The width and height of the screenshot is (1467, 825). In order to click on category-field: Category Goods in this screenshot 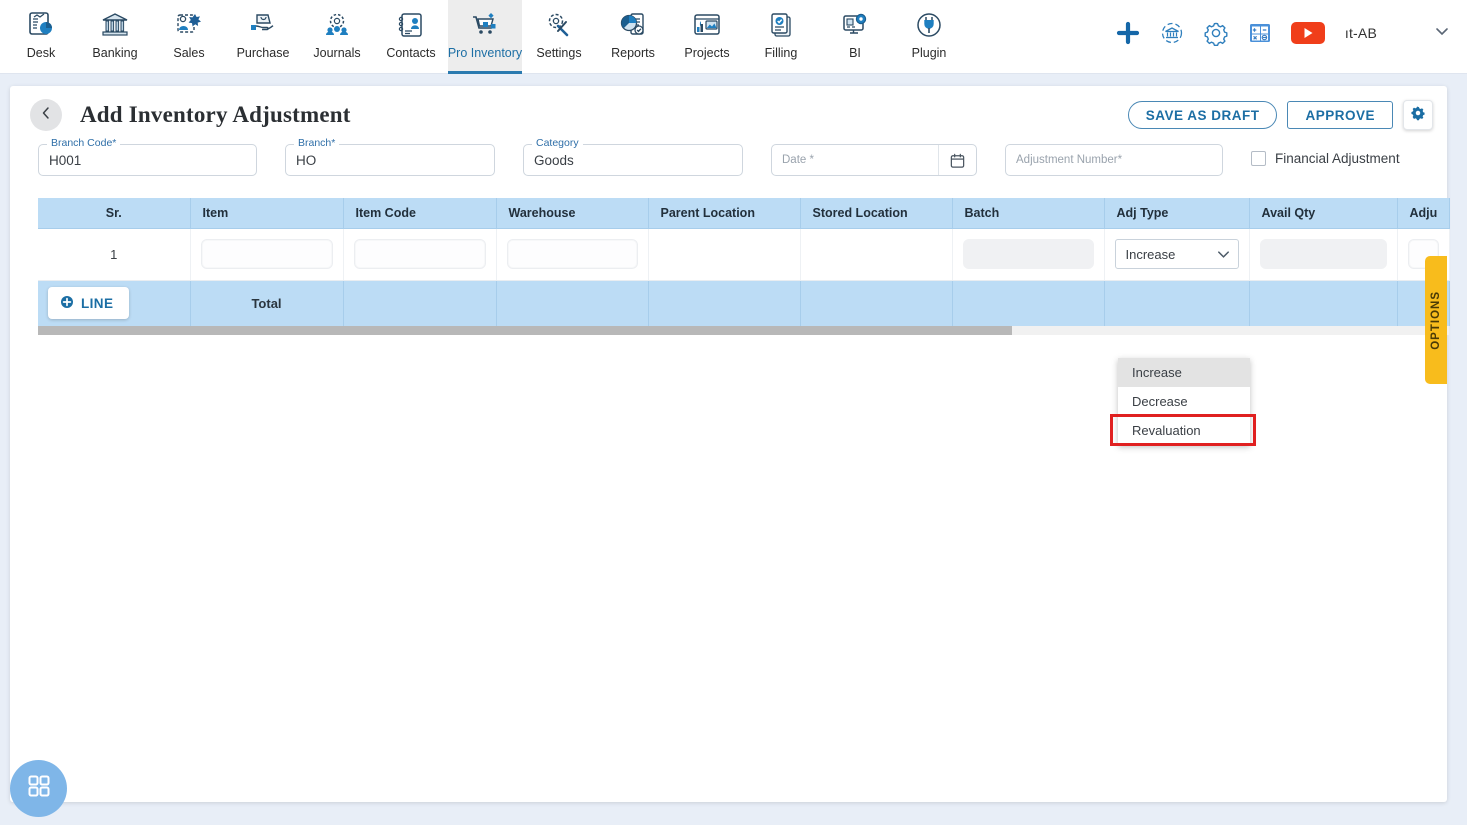, I will do `click(633, 156)`.